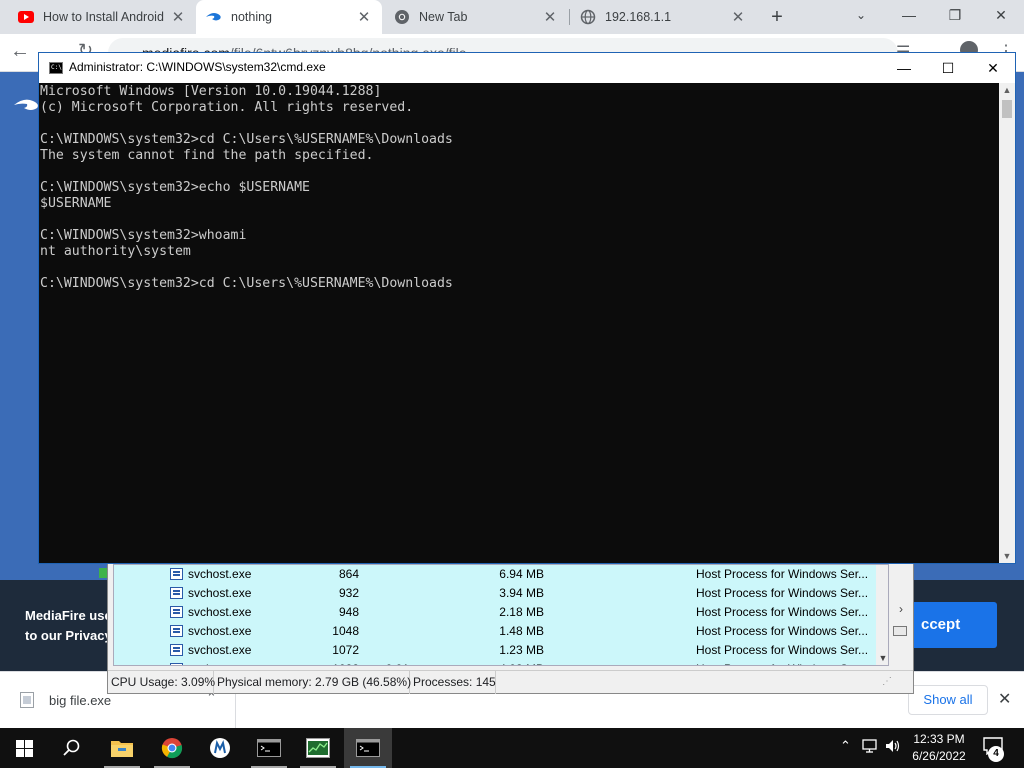 The image size is (1024, 768). What do you see at coordinates (871, 747) in the screenshot?
I see `network-icon` at bounding box center [871, 747].